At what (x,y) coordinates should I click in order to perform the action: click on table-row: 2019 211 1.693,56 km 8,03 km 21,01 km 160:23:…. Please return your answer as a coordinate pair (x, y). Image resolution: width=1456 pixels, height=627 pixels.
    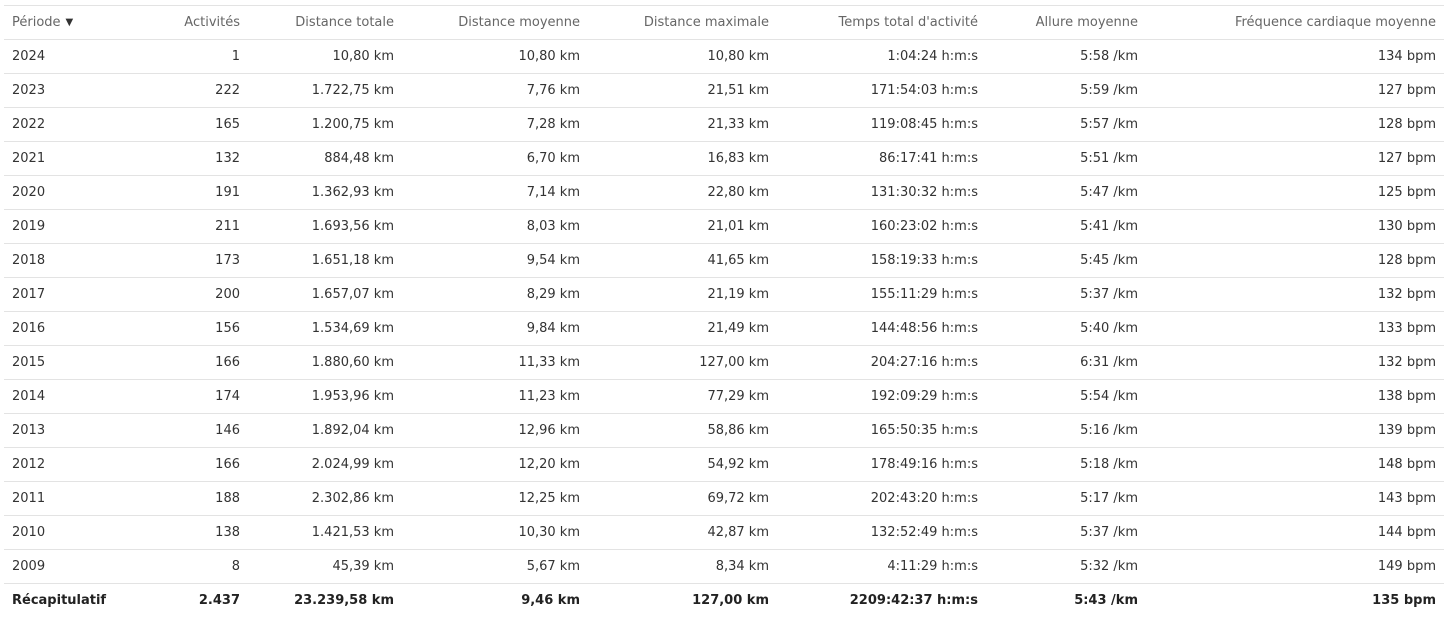
    Looking at the image, I should click on (724, 226).